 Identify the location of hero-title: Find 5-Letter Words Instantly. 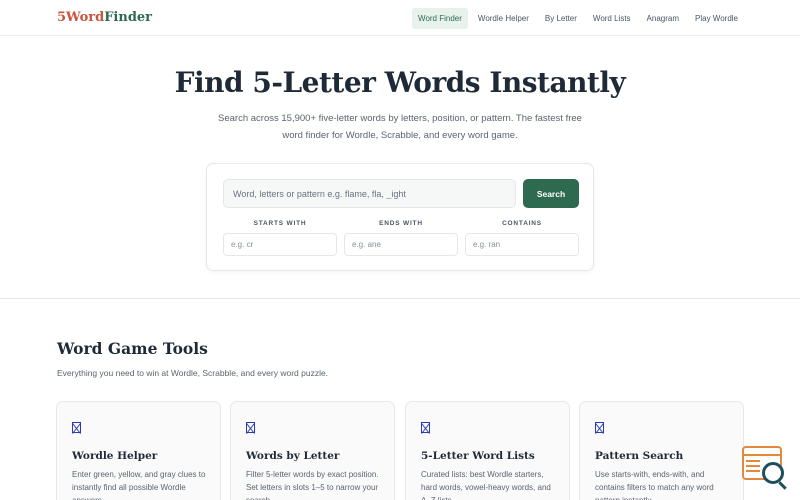
(400, 82).